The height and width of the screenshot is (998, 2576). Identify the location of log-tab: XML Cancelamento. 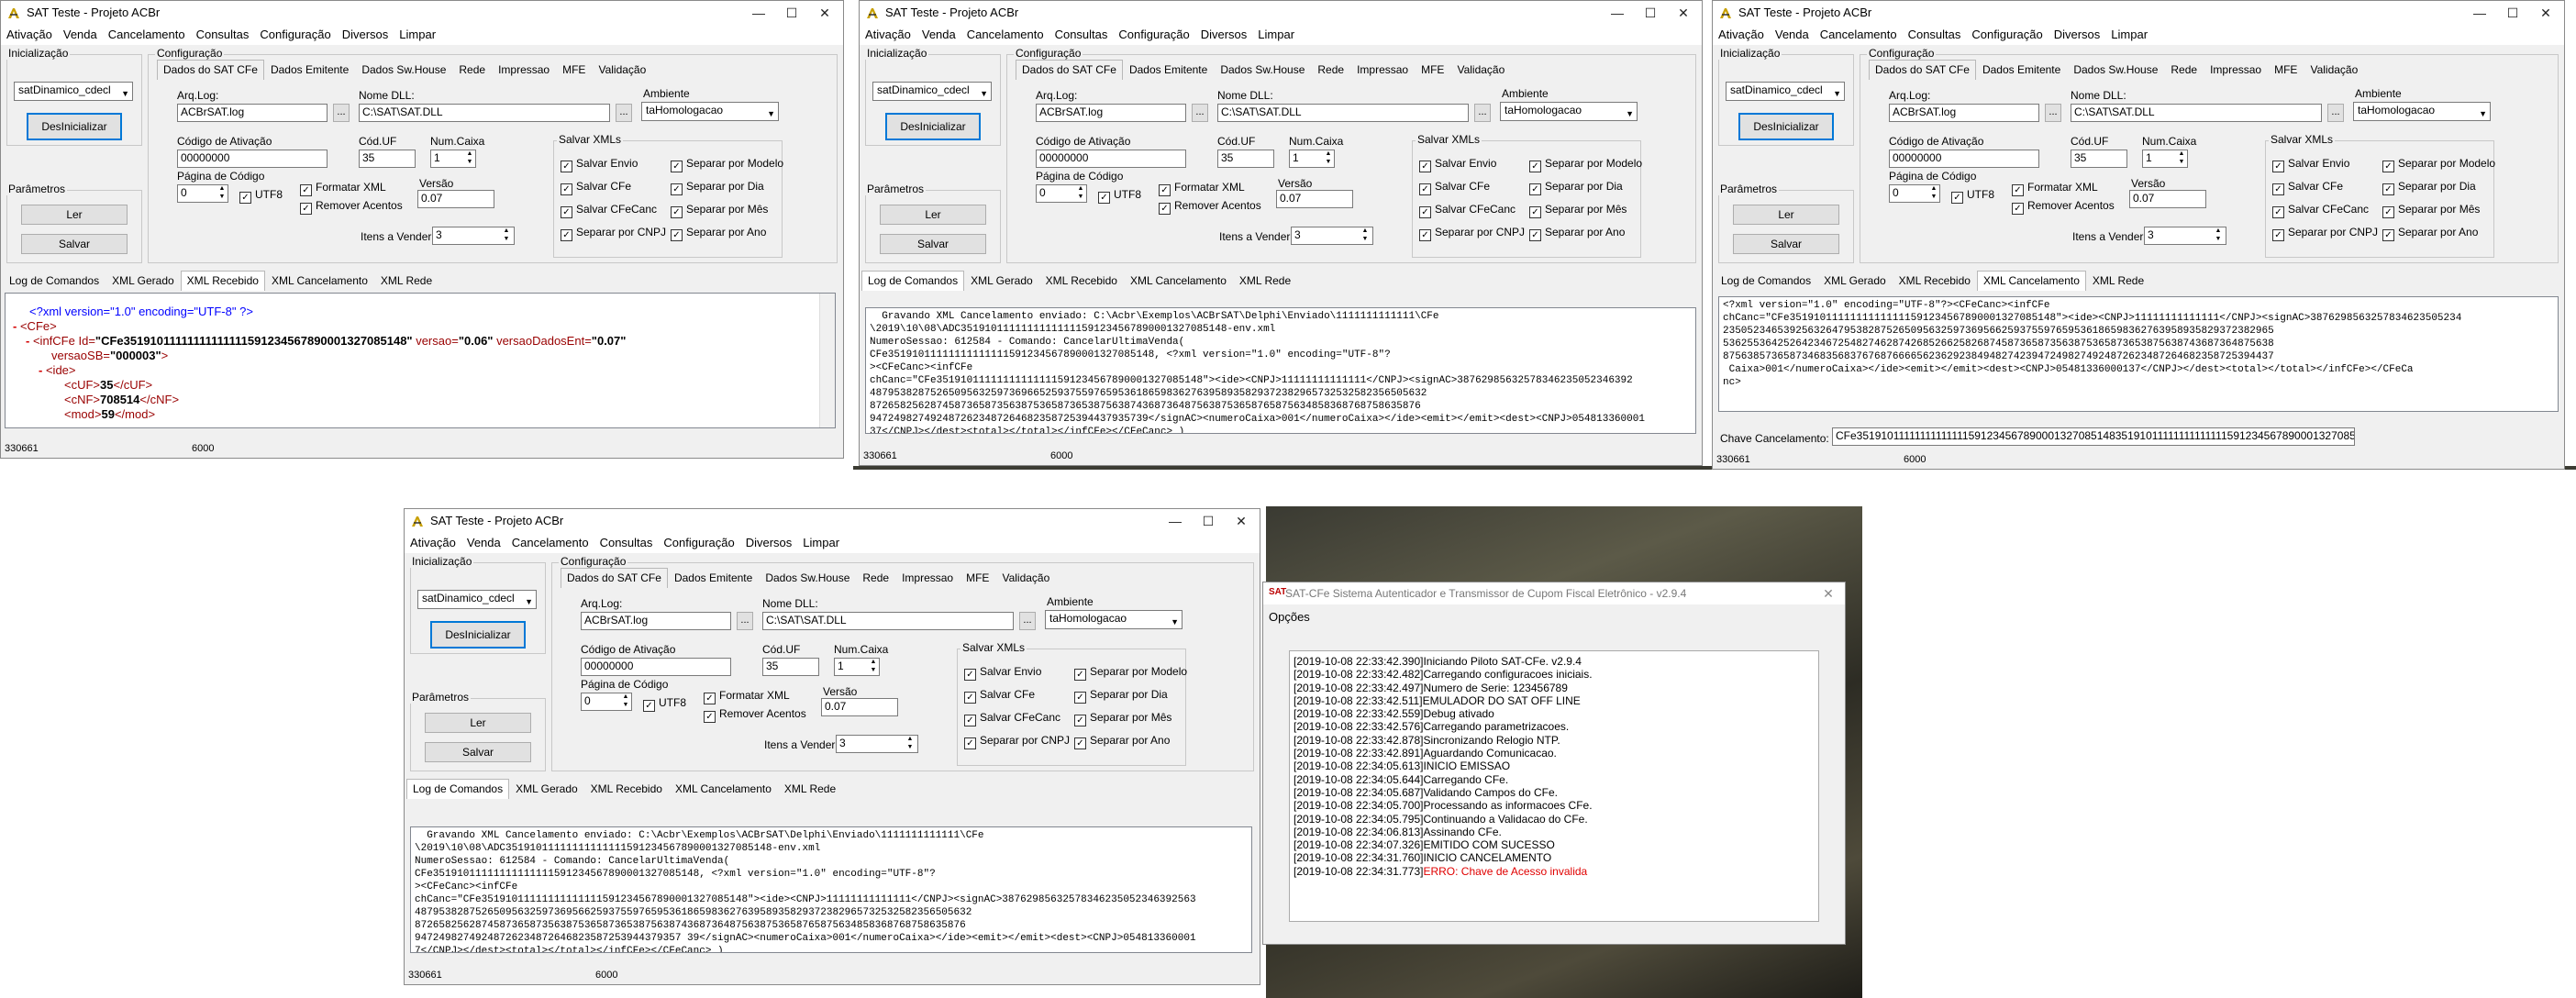
(2031, 281).